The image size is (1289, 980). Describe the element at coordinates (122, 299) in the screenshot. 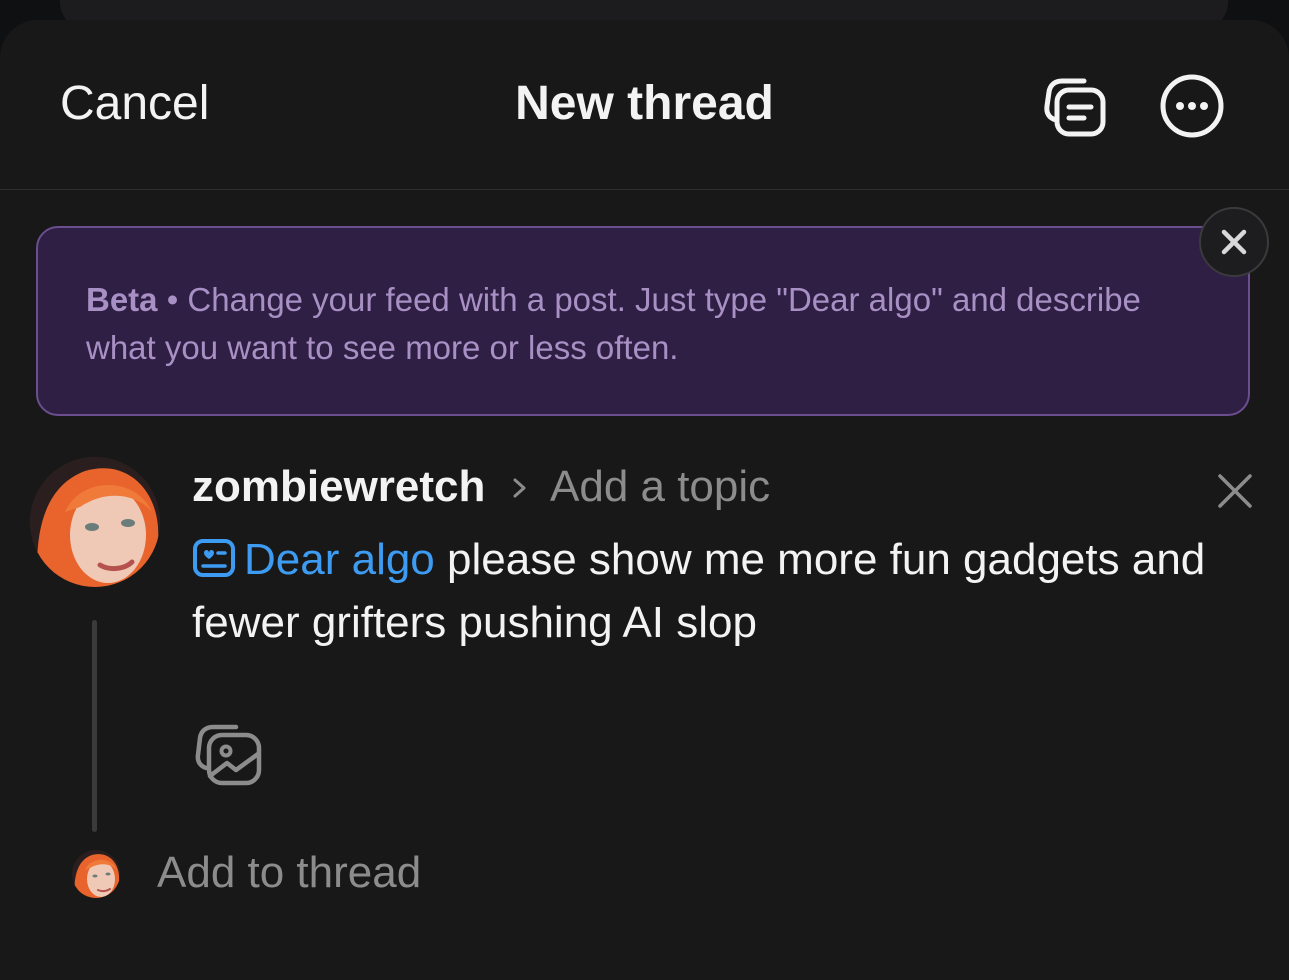

I see `beta-badge: Beta` at that location.